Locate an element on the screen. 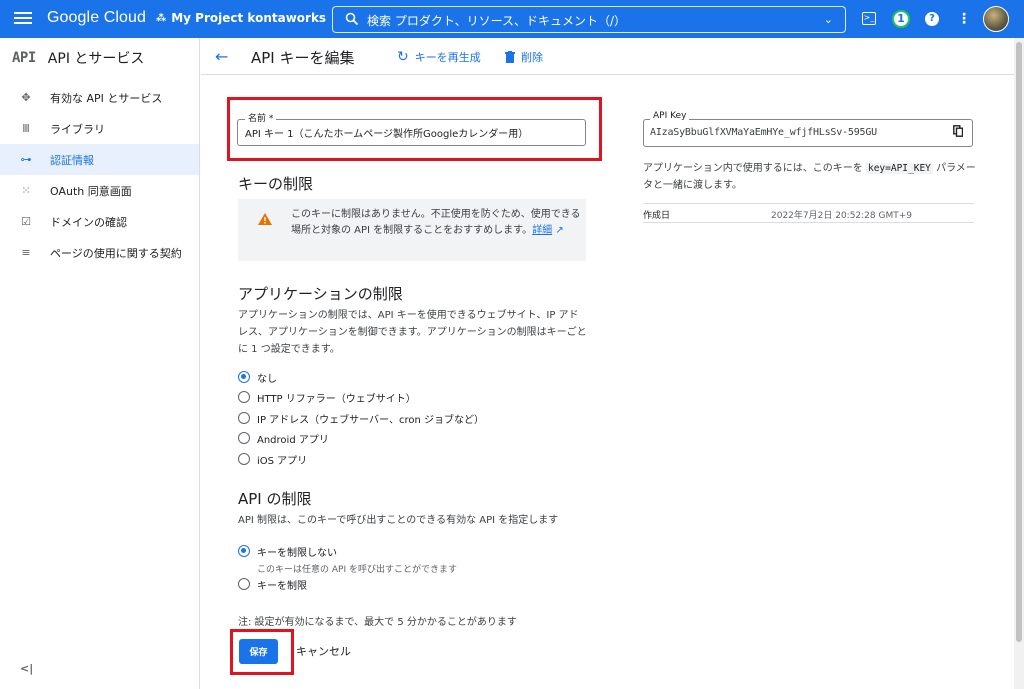  help-icon: ? is located at coordinates (932, 19).